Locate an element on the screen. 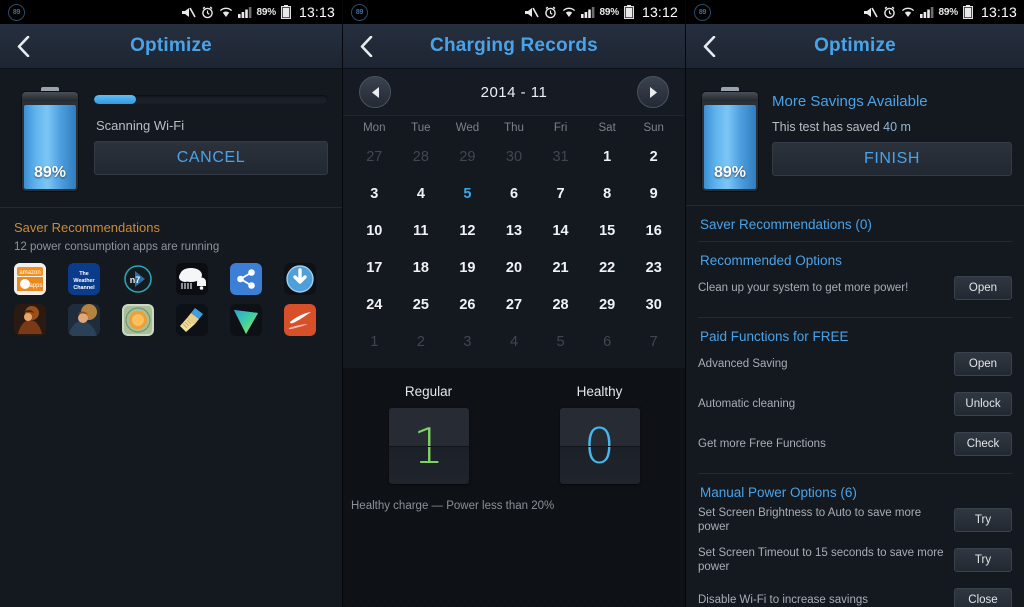 This screenshot has height=607, width=1024. next-month-icon is located at coordinates (653, 92).